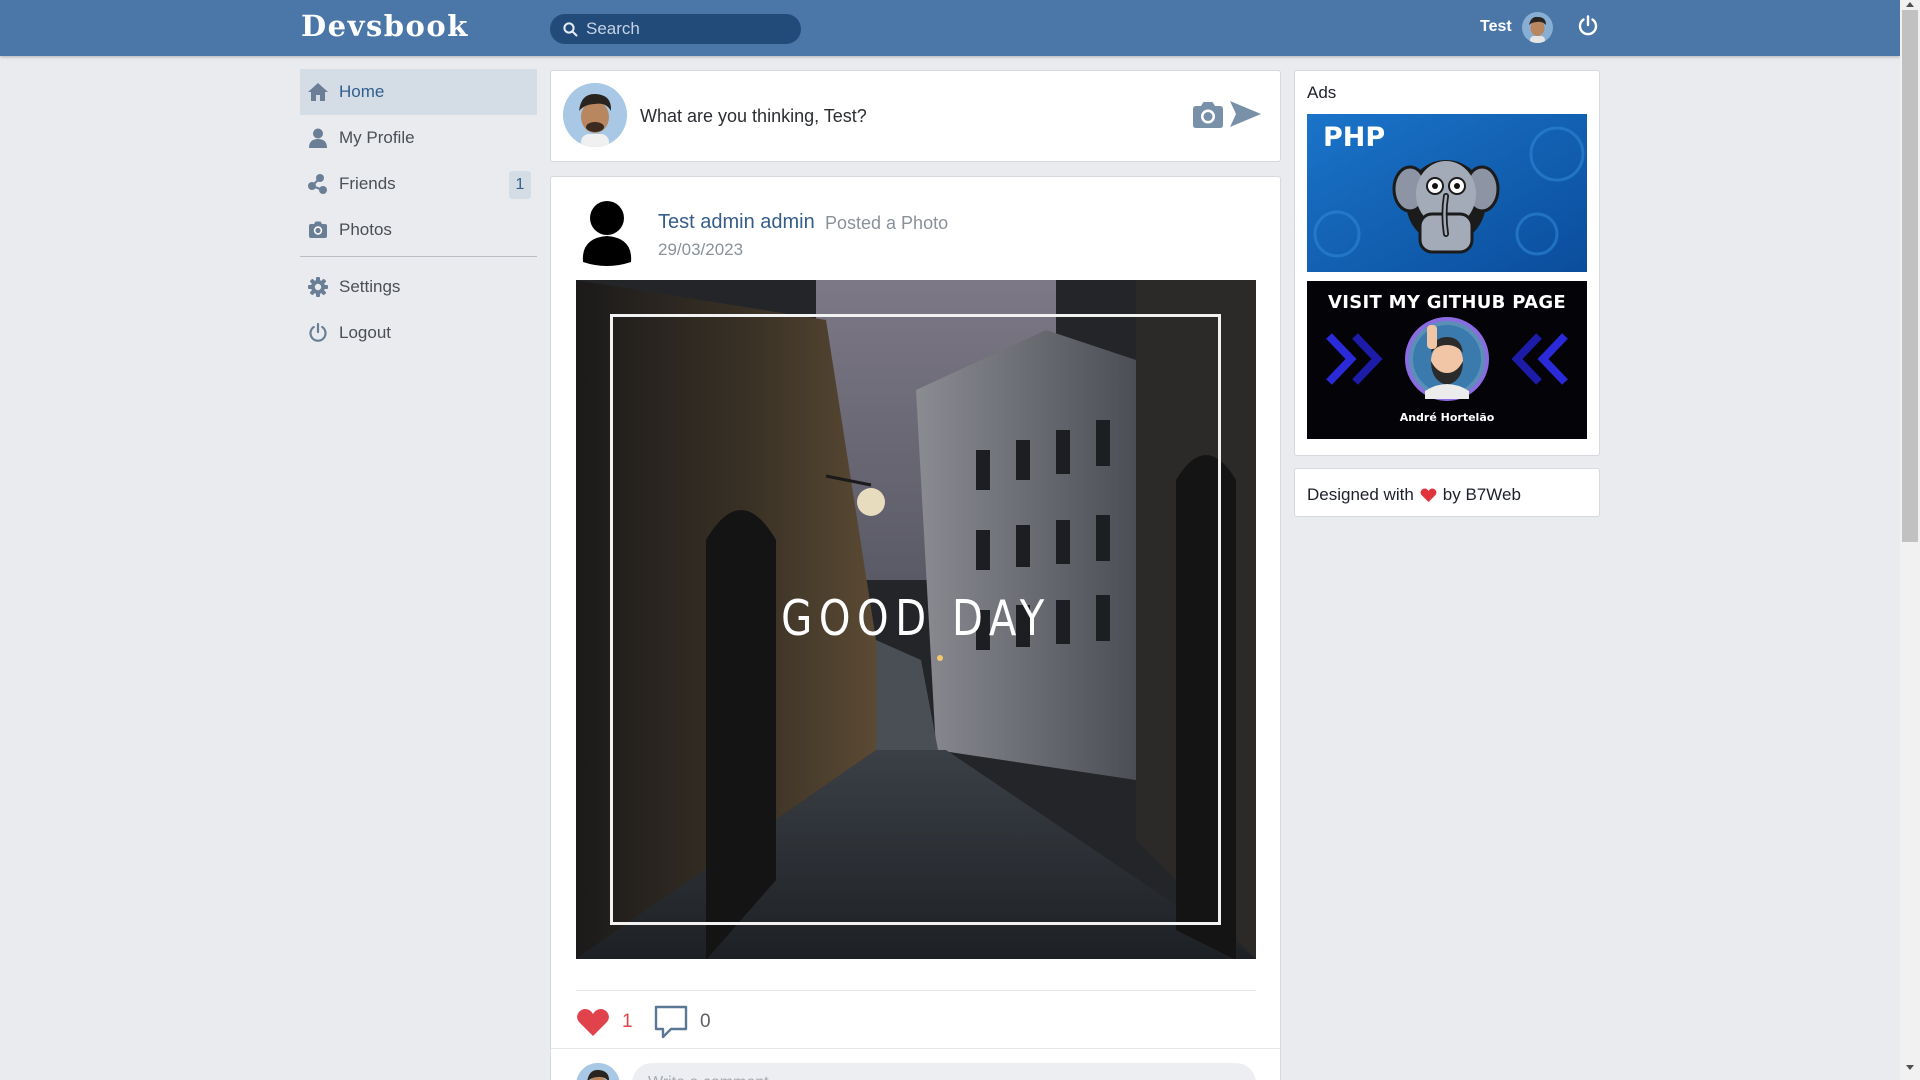  Describe the element at coordinates (385, 26) in the screenshot. I see `logo: Devsbook` at that location.